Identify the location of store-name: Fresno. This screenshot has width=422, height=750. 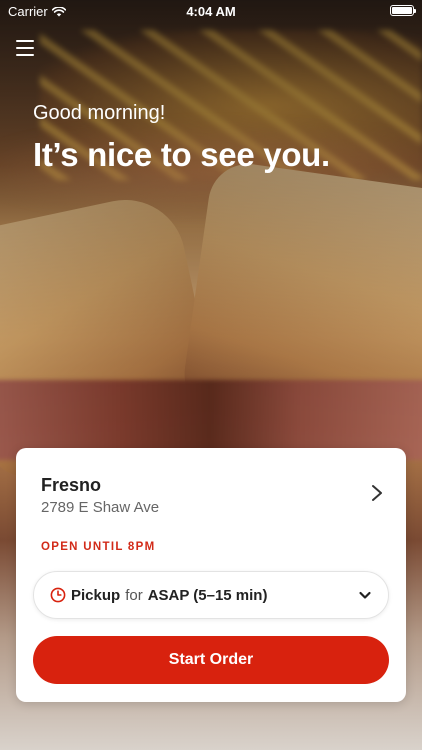
(71, 485).